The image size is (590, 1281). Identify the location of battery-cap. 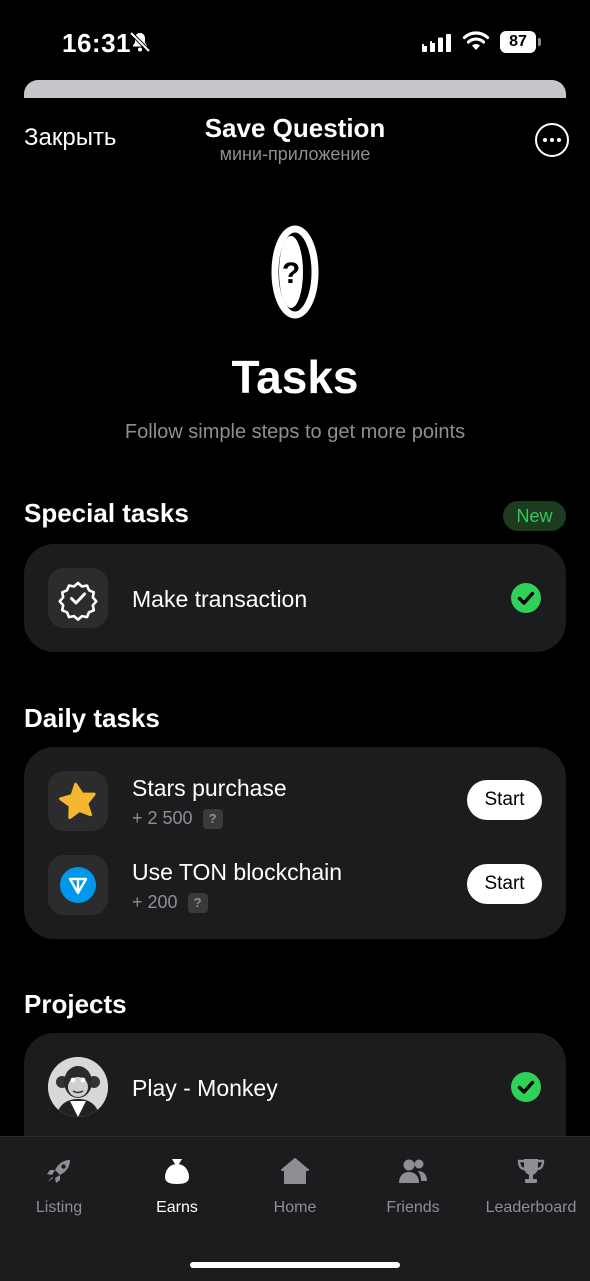
(539, 42).